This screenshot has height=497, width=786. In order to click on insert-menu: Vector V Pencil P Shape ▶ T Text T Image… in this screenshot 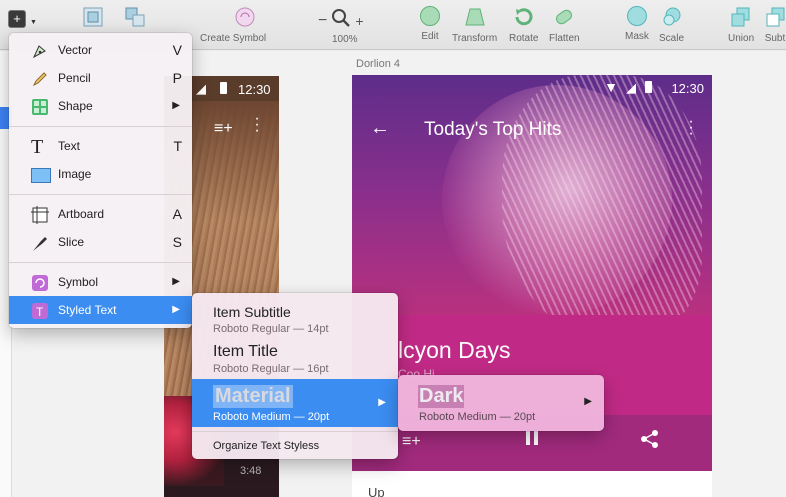, I will do `click(100, 180)`.